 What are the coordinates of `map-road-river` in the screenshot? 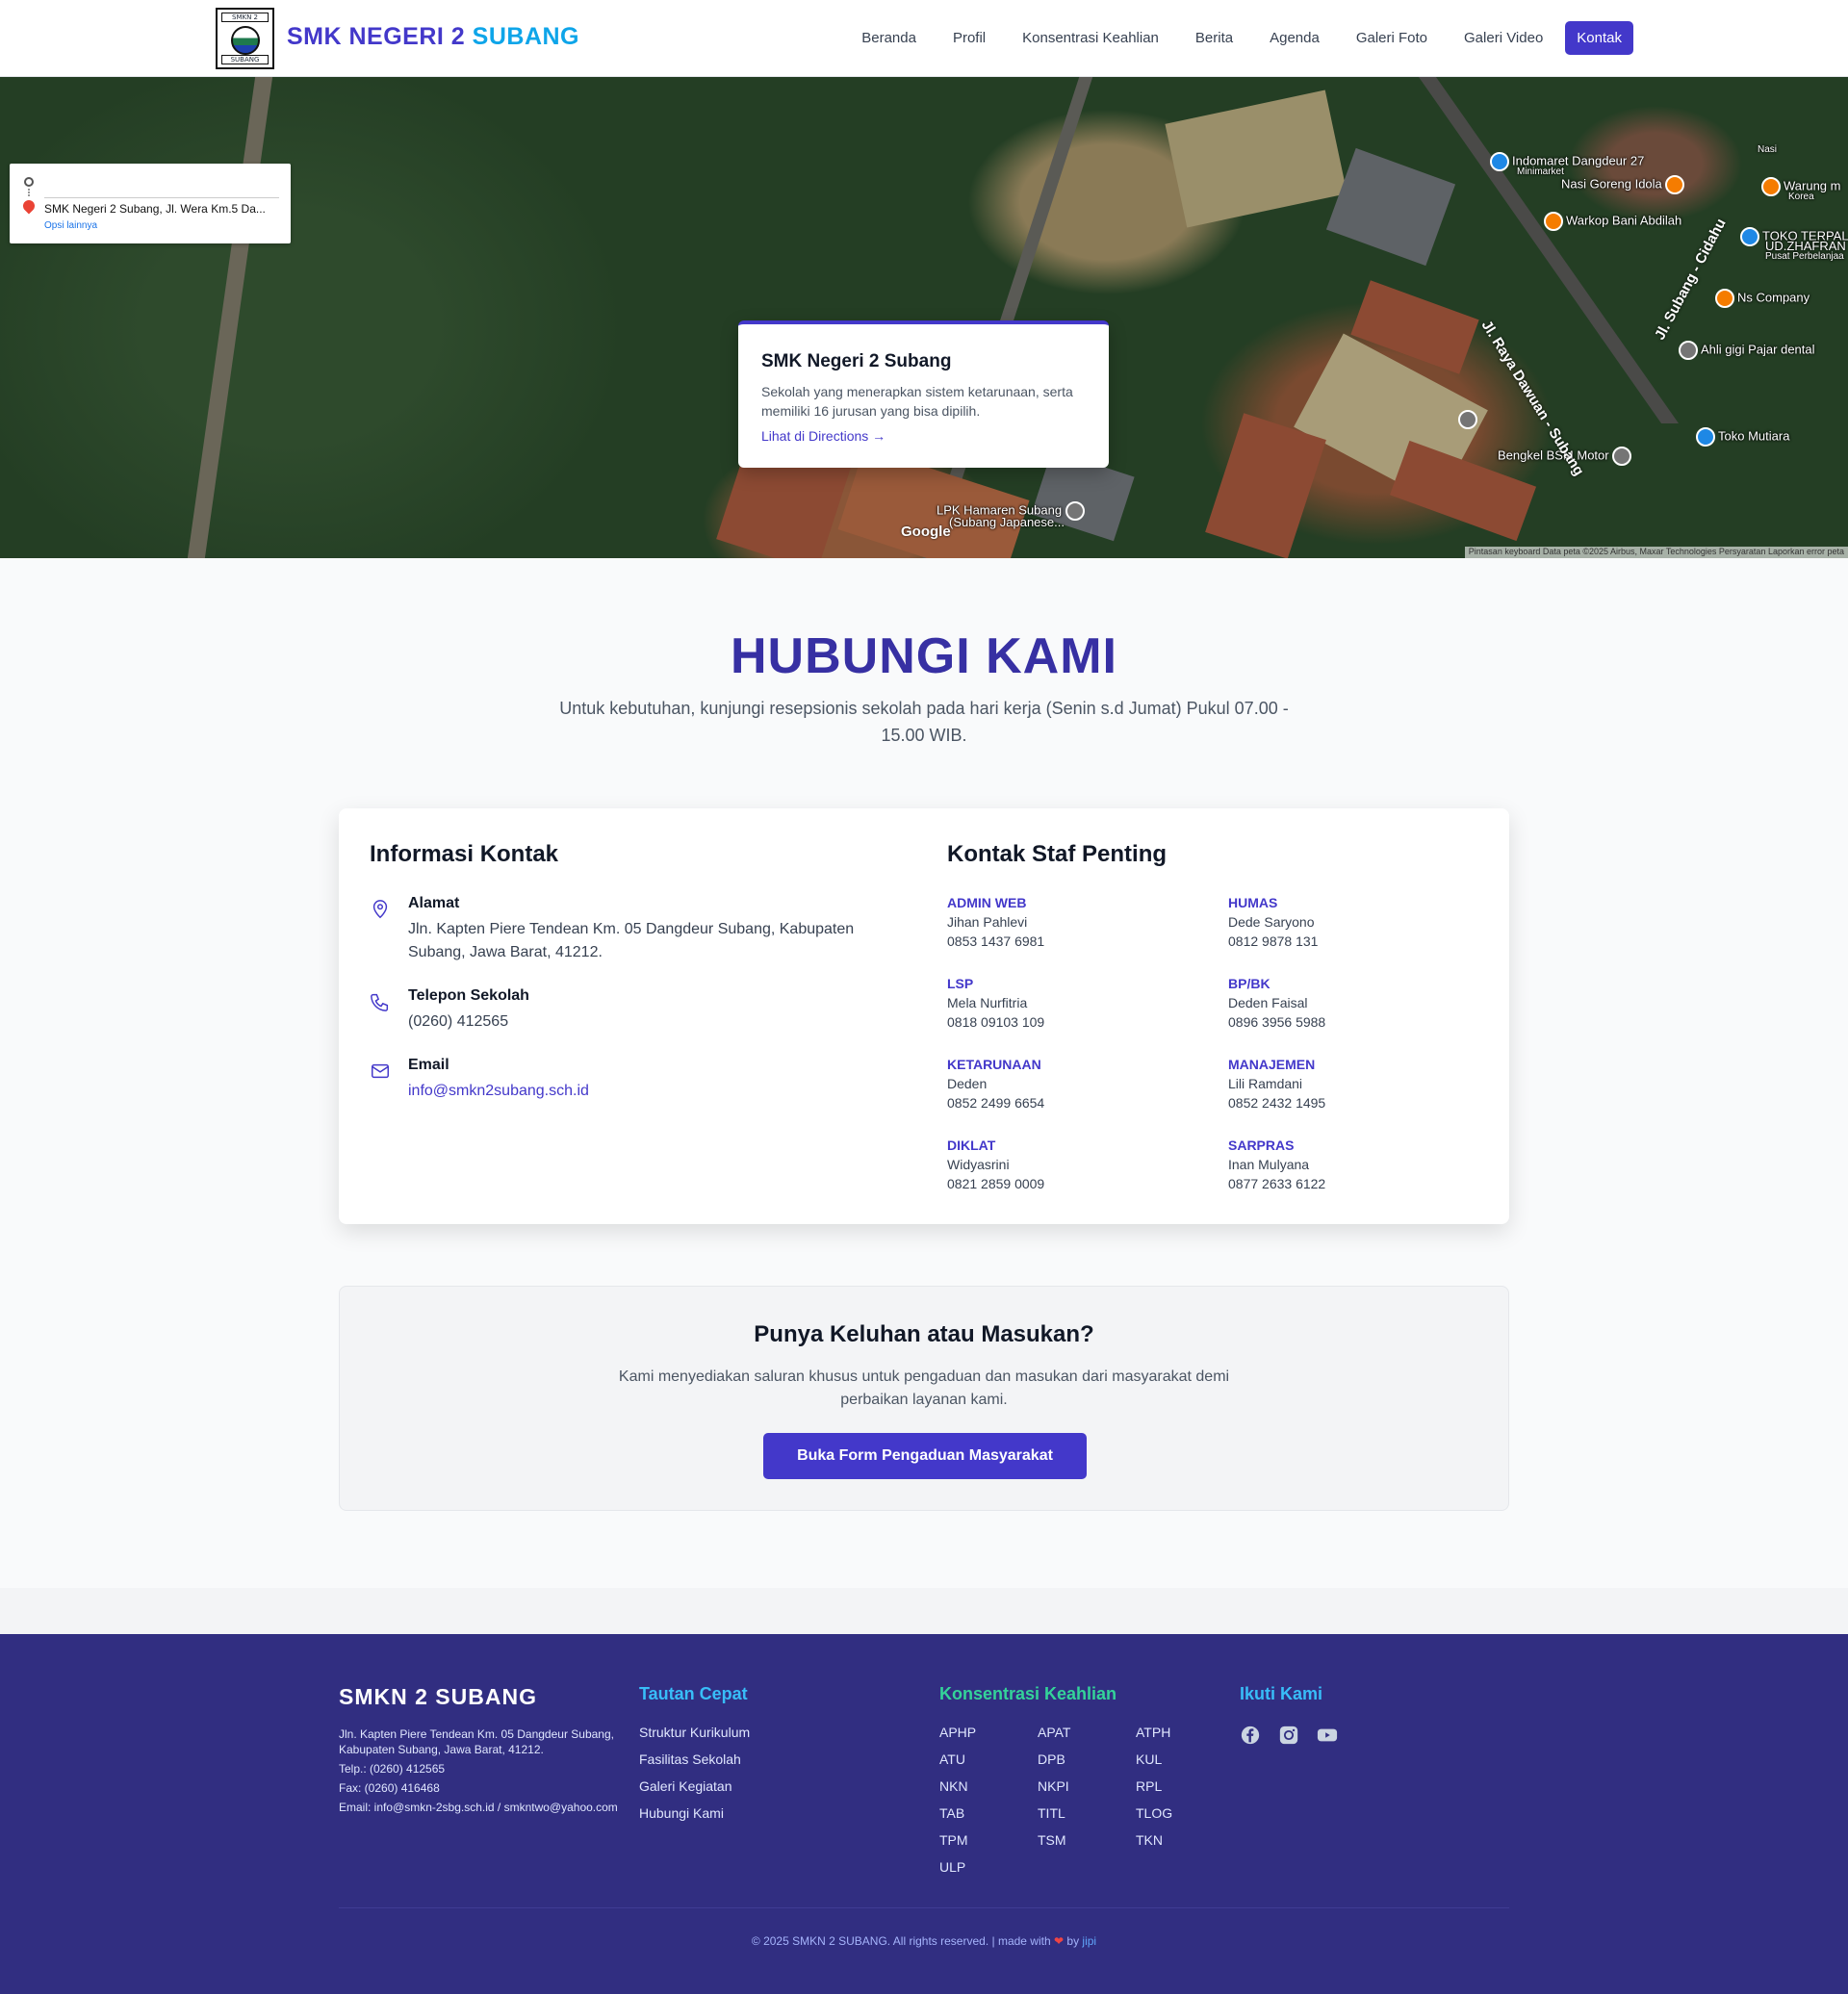 It's located at (230, 317).